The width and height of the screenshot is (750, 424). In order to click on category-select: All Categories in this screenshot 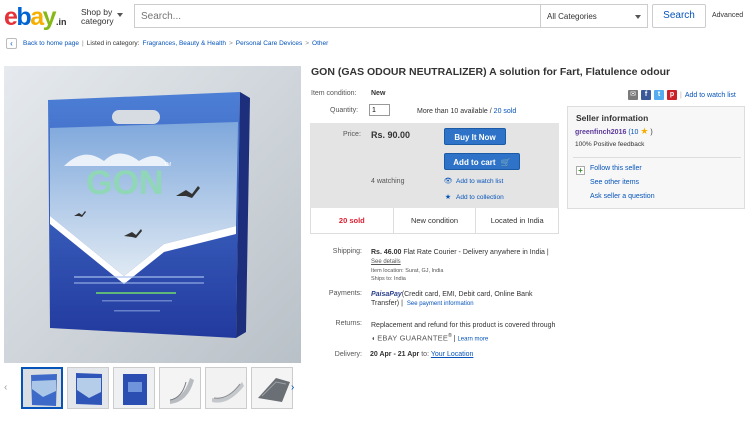, I will do `click(594, 16)`.